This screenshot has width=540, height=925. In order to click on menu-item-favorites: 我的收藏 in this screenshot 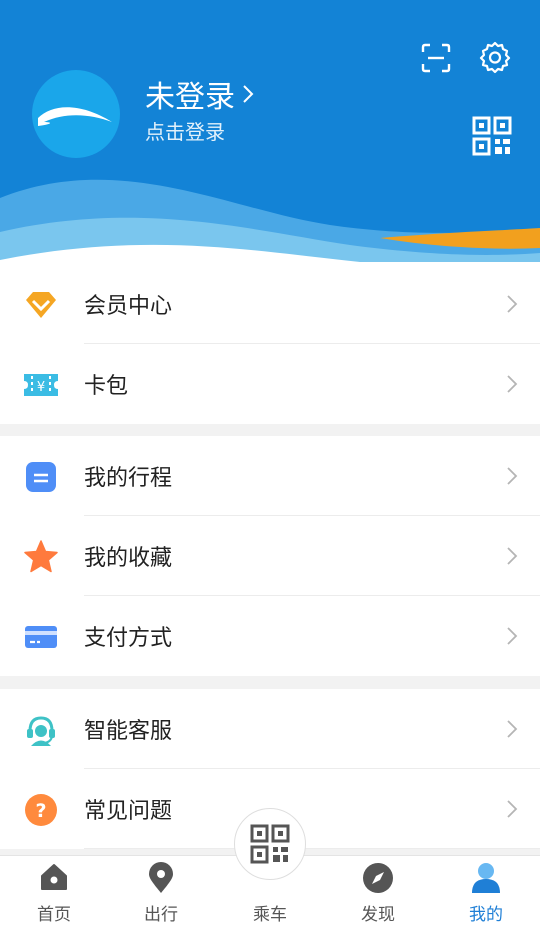, I will do `click(270, 556)`.